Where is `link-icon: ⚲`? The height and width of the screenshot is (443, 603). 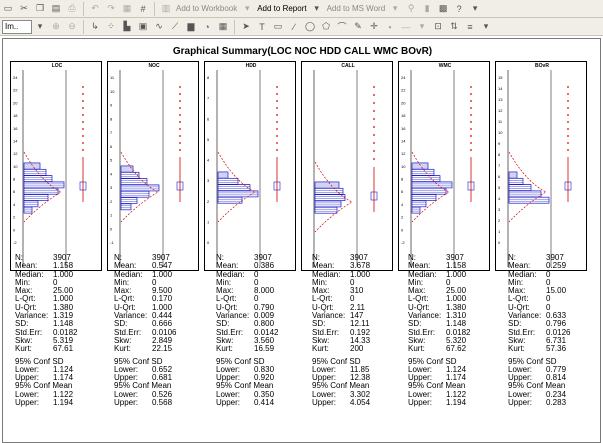
link-icon: ⚲ is located at coordinates (411, 9).